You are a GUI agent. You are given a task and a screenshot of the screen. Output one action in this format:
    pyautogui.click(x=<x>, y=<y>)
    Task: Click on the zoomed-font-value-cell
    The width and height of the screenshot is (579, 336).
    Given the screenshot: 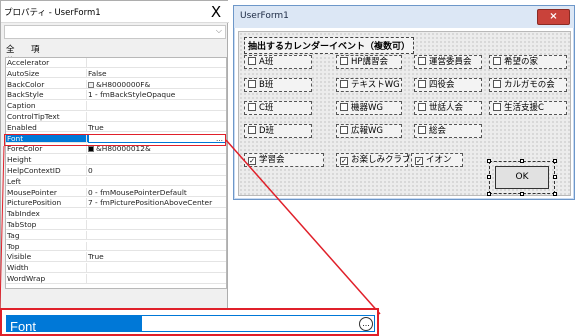 What is the action you would take?
    pyautogui.click(x=258, y=323)
    